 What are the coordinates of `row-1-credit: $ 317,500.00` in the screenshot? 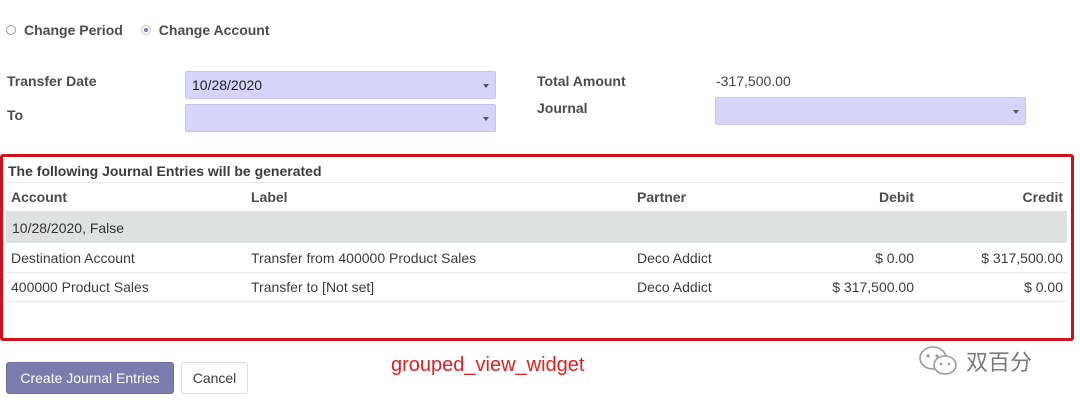 It's located at (1022, 258).